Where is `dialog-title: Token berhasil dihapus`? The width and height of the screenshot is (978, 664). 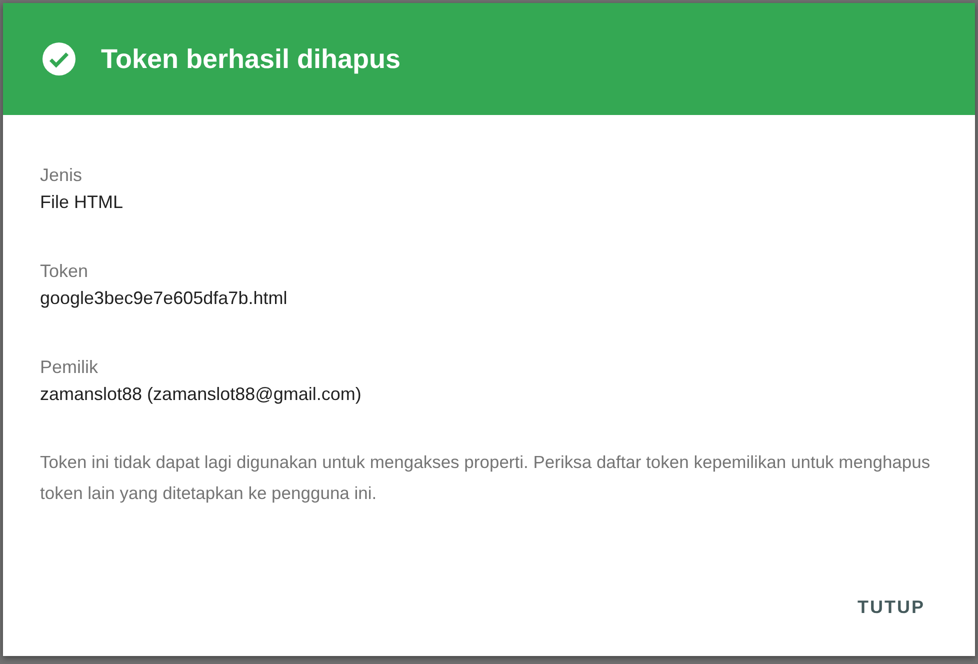
dialog-title: Token berhasil dihapus is located at coordinates (251, 59).